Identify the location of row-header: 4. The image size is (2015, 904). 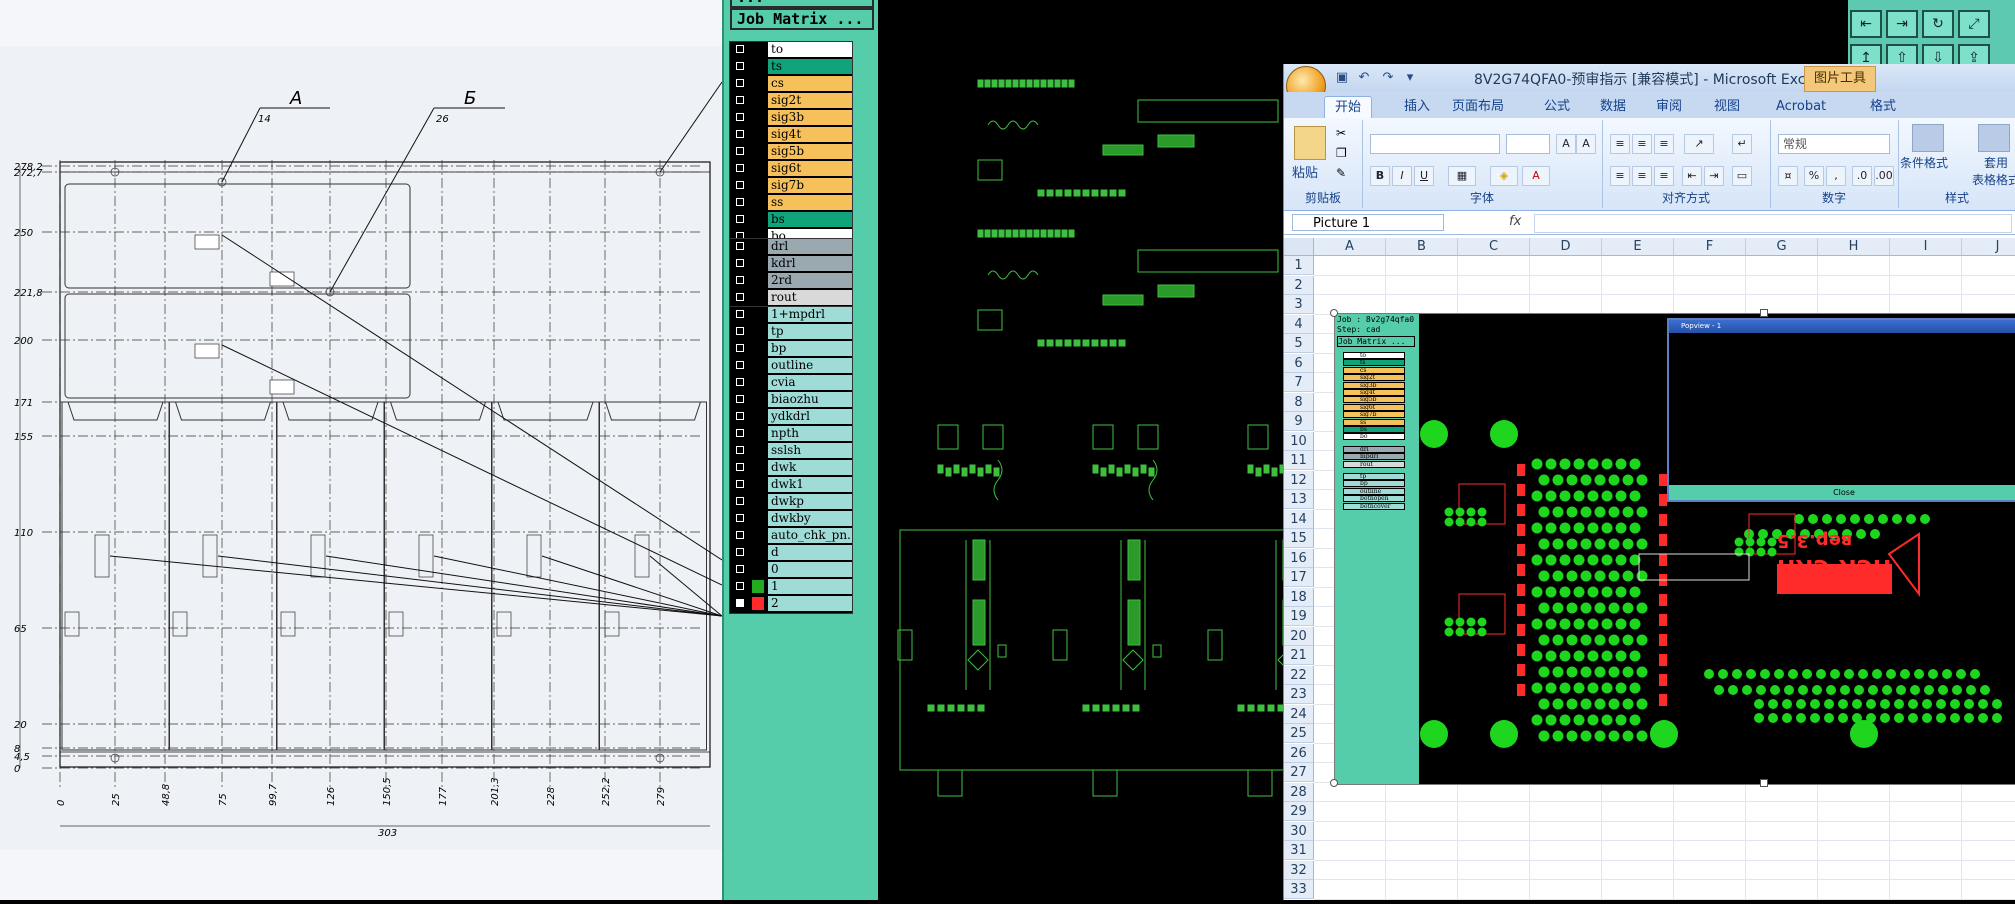
(1299, 324).